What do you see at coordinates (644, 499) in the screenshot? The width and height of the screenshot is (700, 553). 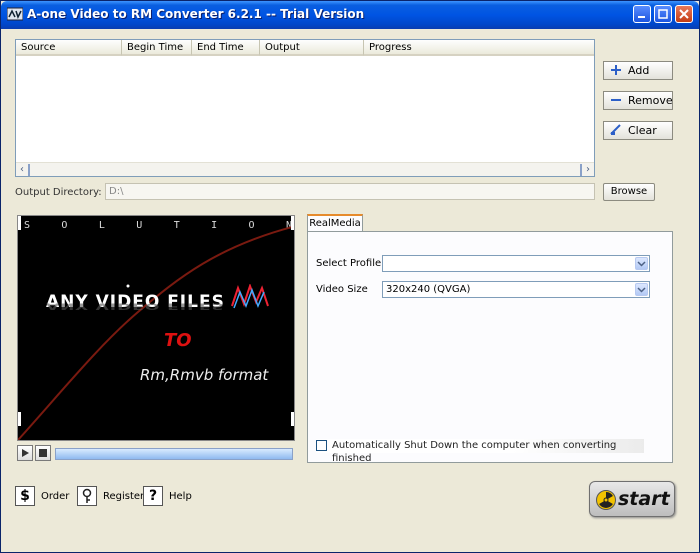 I see `start-label: start` at bounding box center [644, 499].